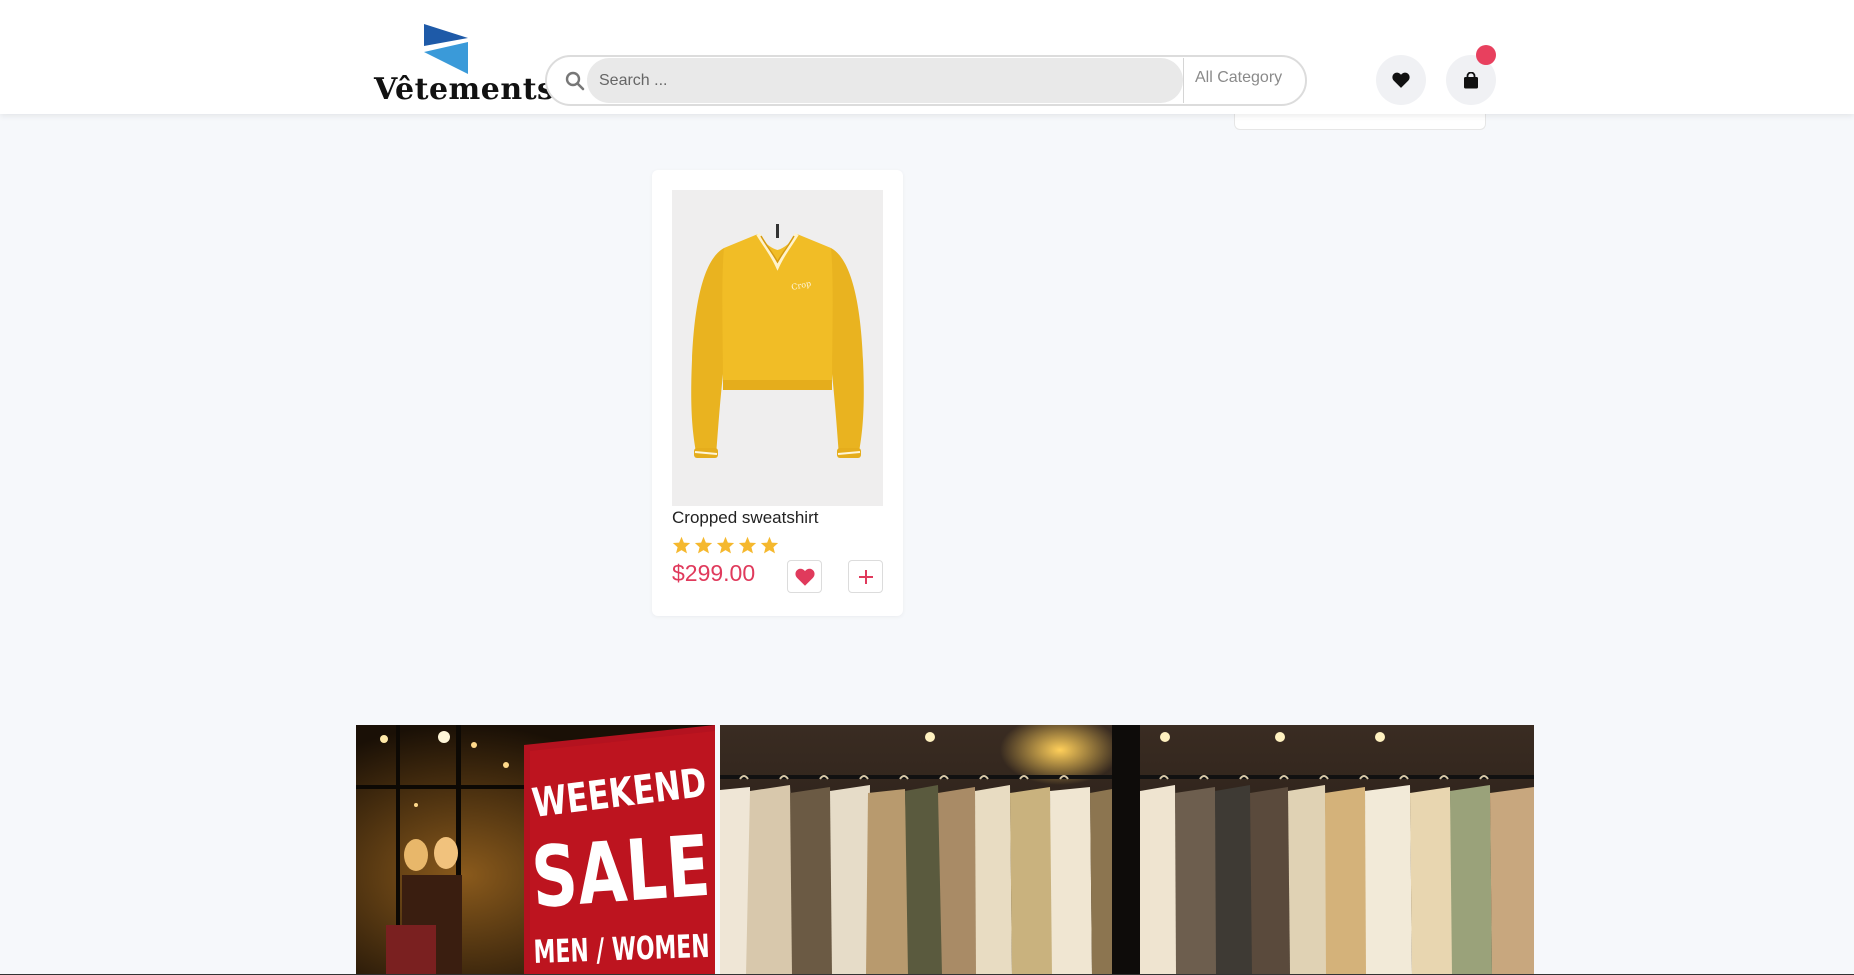 The height and width of the screenshot is (975, 1854). I want to click on site-header: Vêtements All Category, so click(927, 57).